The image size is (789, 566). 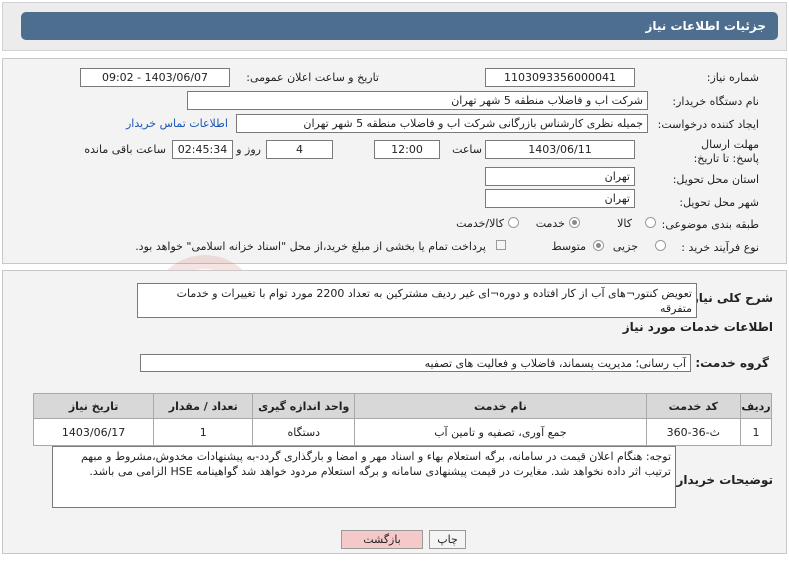 I want to click on days-field: 4, so click(x=299, y=149).